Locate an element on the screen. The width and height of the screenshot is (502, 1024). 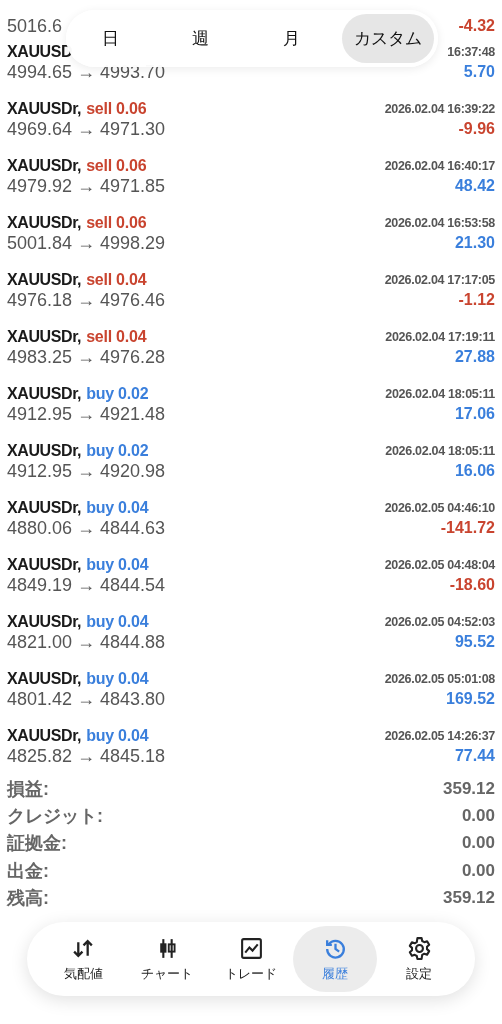
symbol-label: XAUUSD is located at coordinates (40, 52).